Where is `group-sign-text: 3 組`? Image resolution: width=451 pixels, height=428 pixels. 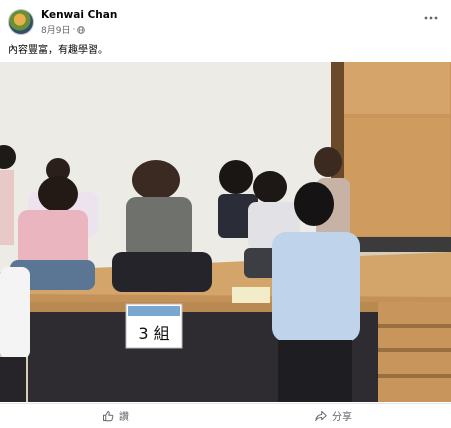
group-sign-text: 3 組 is located at coordinates (153, 333).